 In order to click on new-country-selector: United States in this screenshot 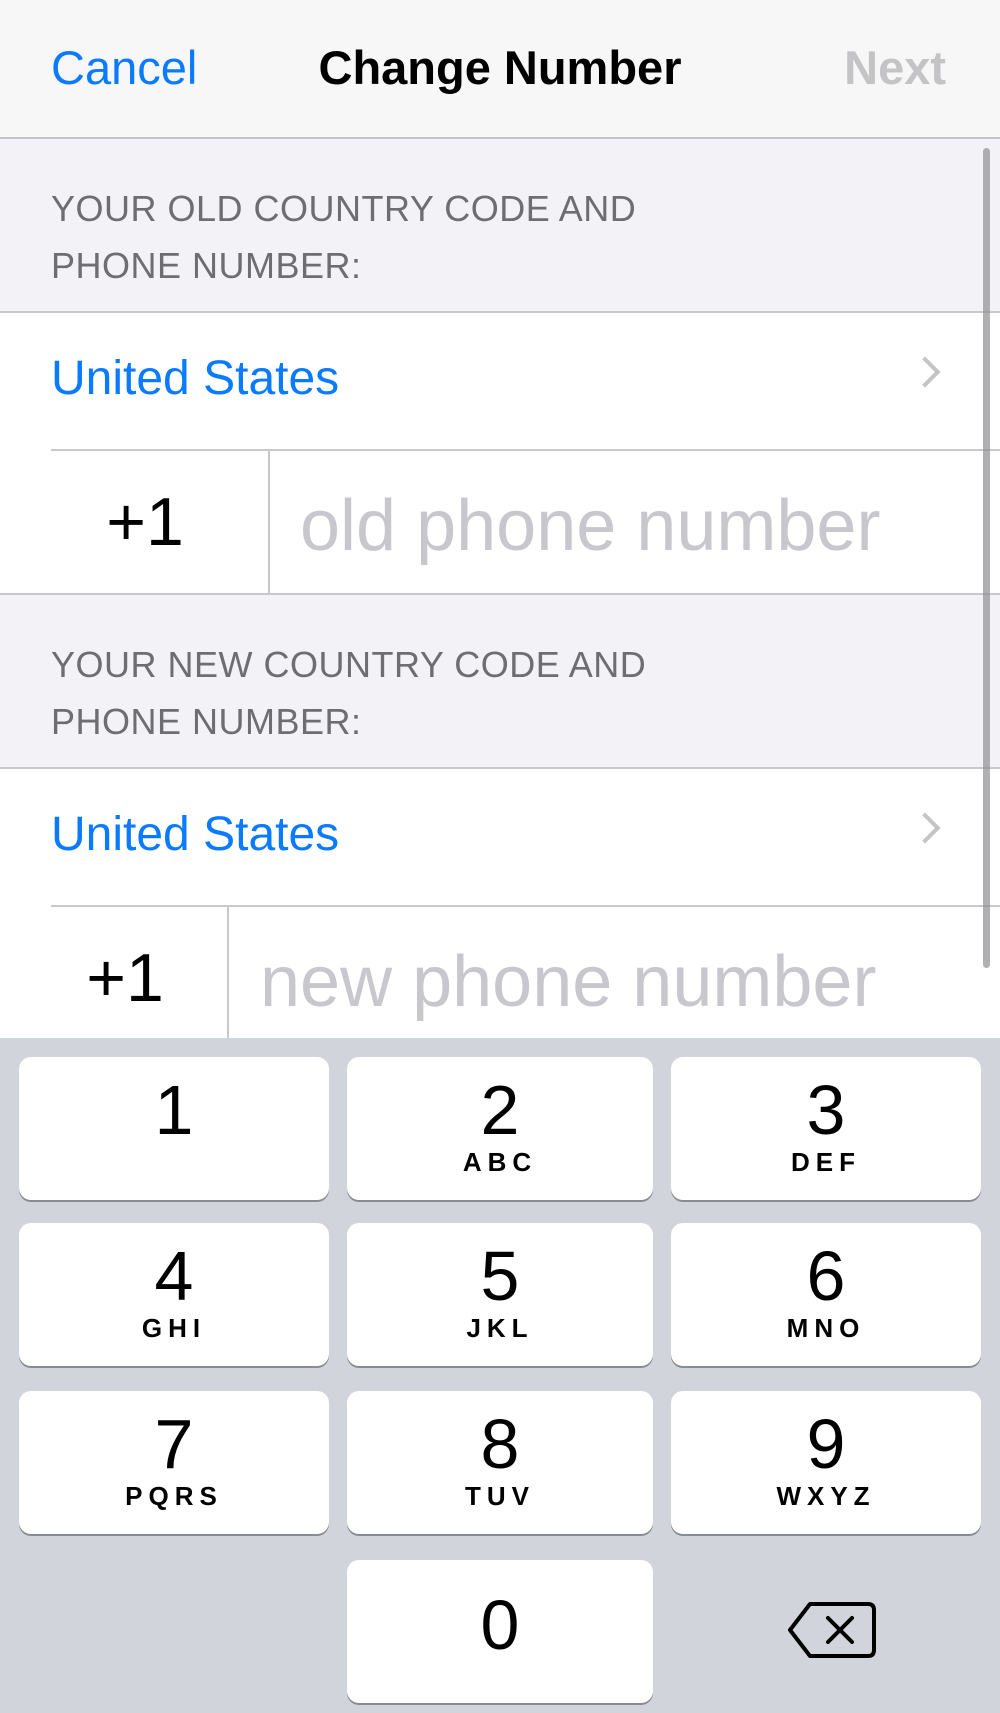, I will do `click(500, 837)`.